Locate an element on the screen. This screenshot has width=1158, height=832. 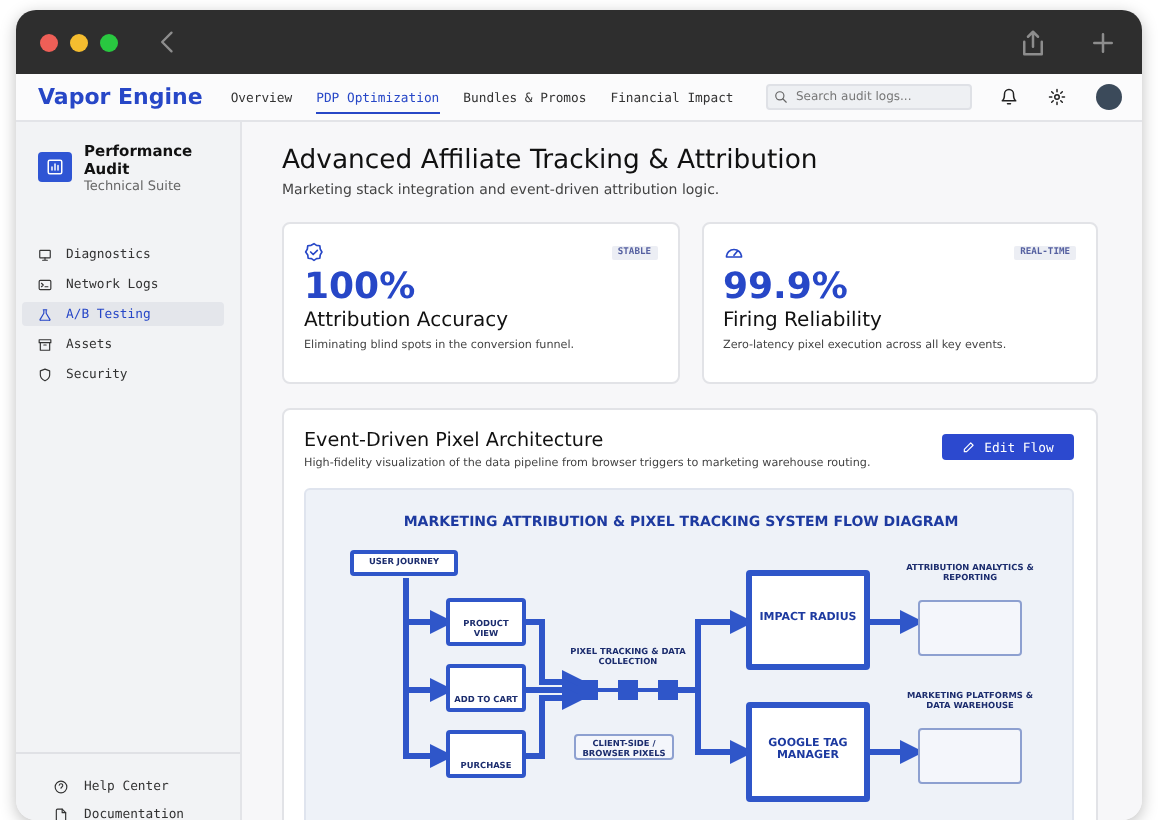
flask-icon is located at coordinates (45, 314).